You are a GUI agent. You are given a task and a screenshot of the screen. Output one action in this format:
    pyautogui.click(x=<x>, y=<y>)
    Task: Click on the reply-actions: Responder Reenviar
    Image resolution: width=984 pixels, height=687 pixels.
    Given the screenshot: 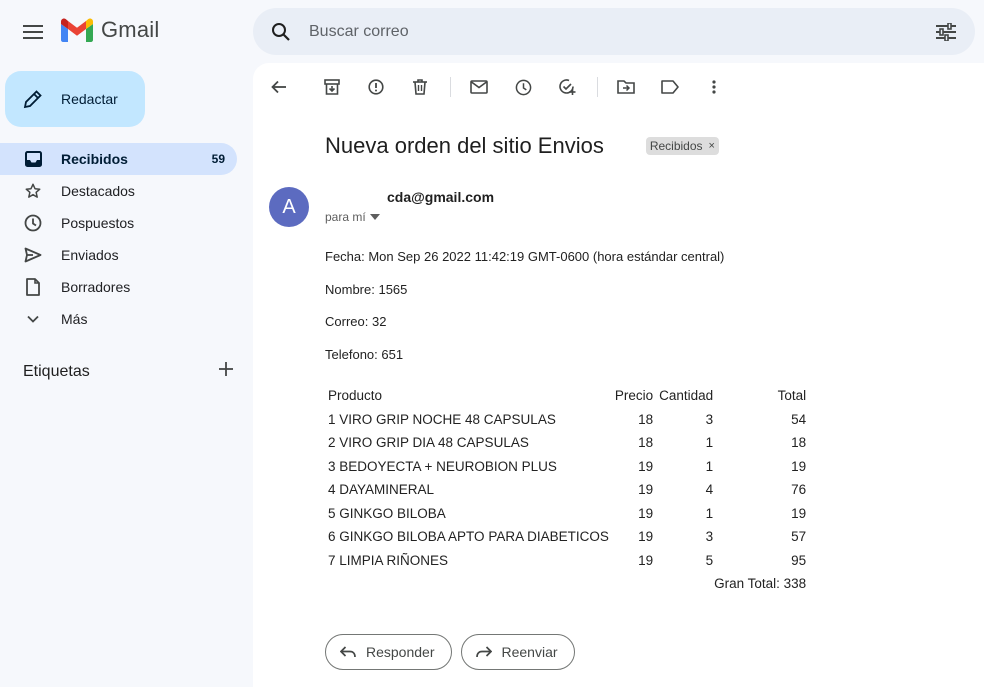 What is the action you would take?
    pyautogui.click(x=450, y=652)
    